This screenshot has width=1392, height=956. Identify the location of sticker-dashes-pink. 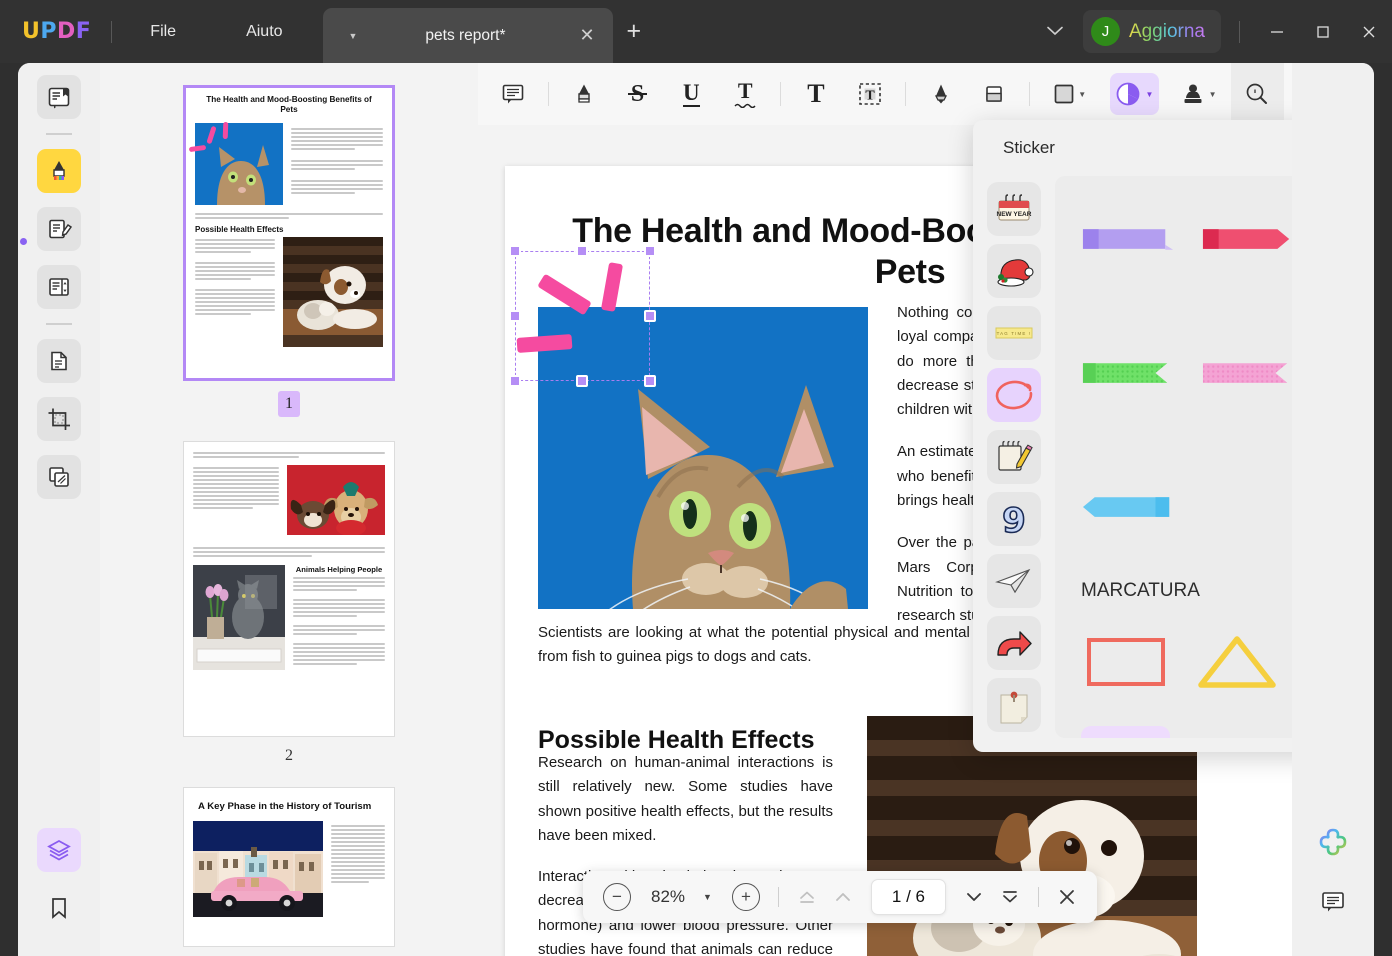
(1126, 732).